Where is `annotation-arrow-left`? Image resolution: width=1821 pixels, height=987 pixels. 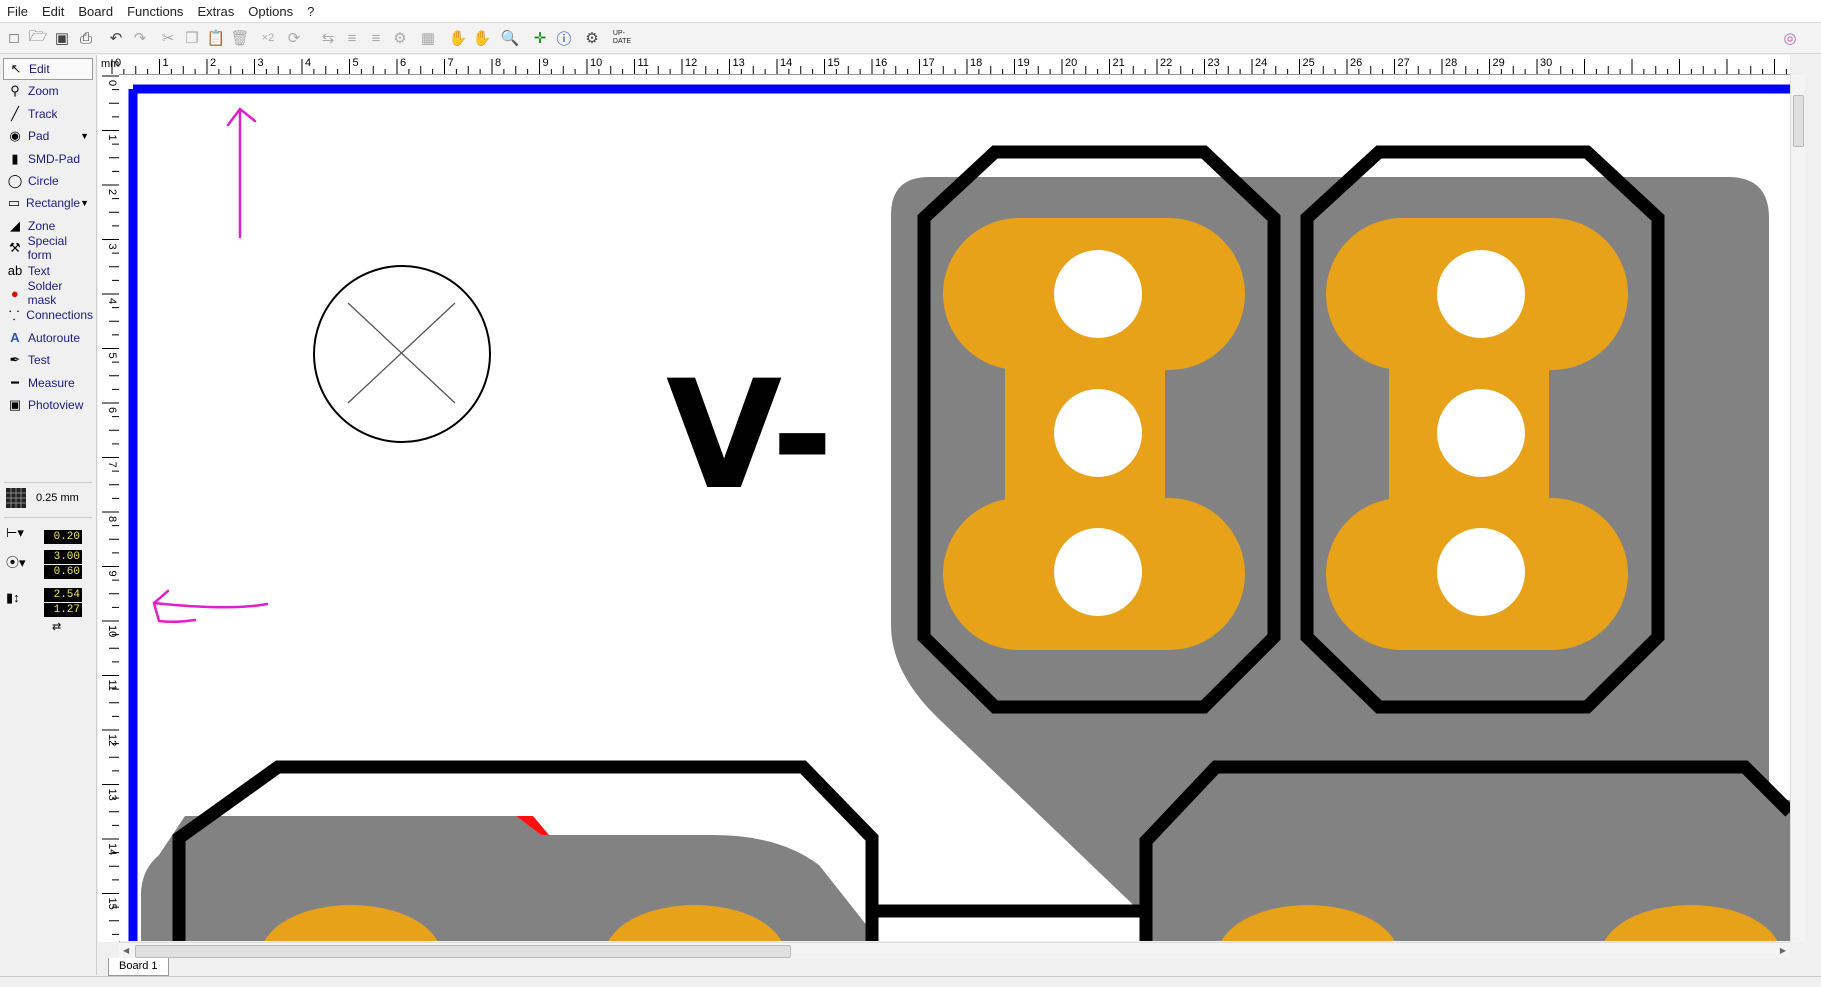 annotation-arrow-left is located at coordinates (210, 606).